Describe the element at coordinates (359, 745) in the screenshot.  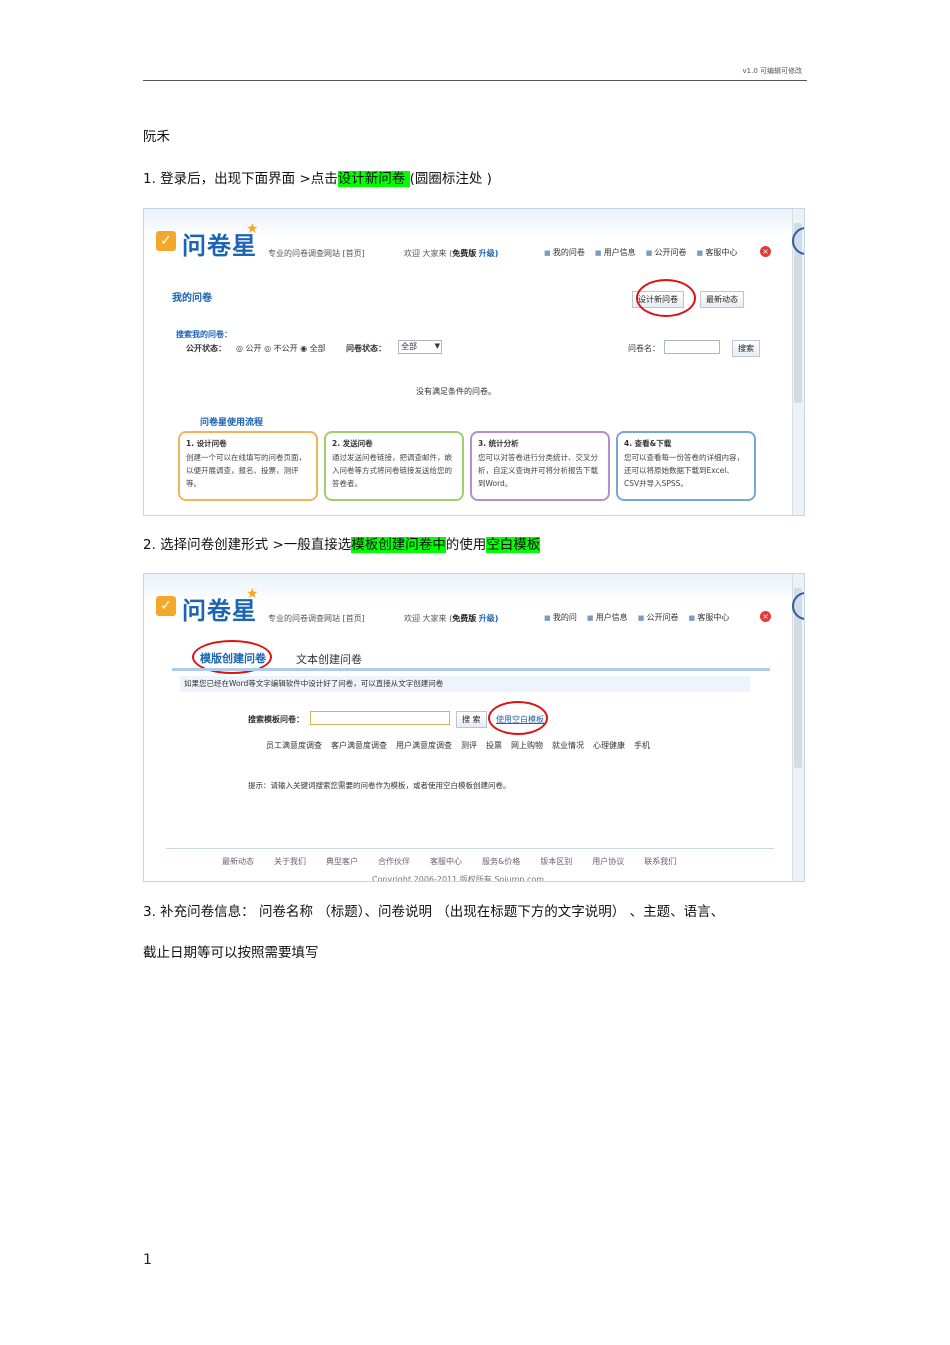
I see `category-link: 客户满意度调查` at that location.